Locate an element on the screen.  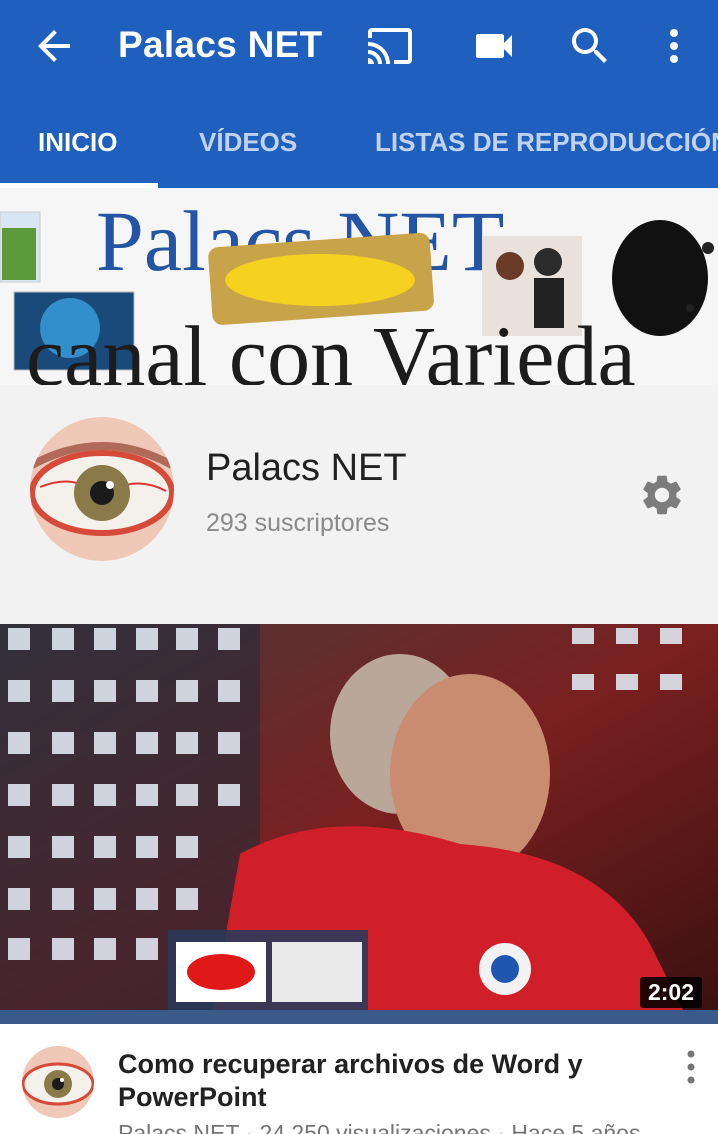
video-duration: 2:02 is located at coordinates (670, 992).